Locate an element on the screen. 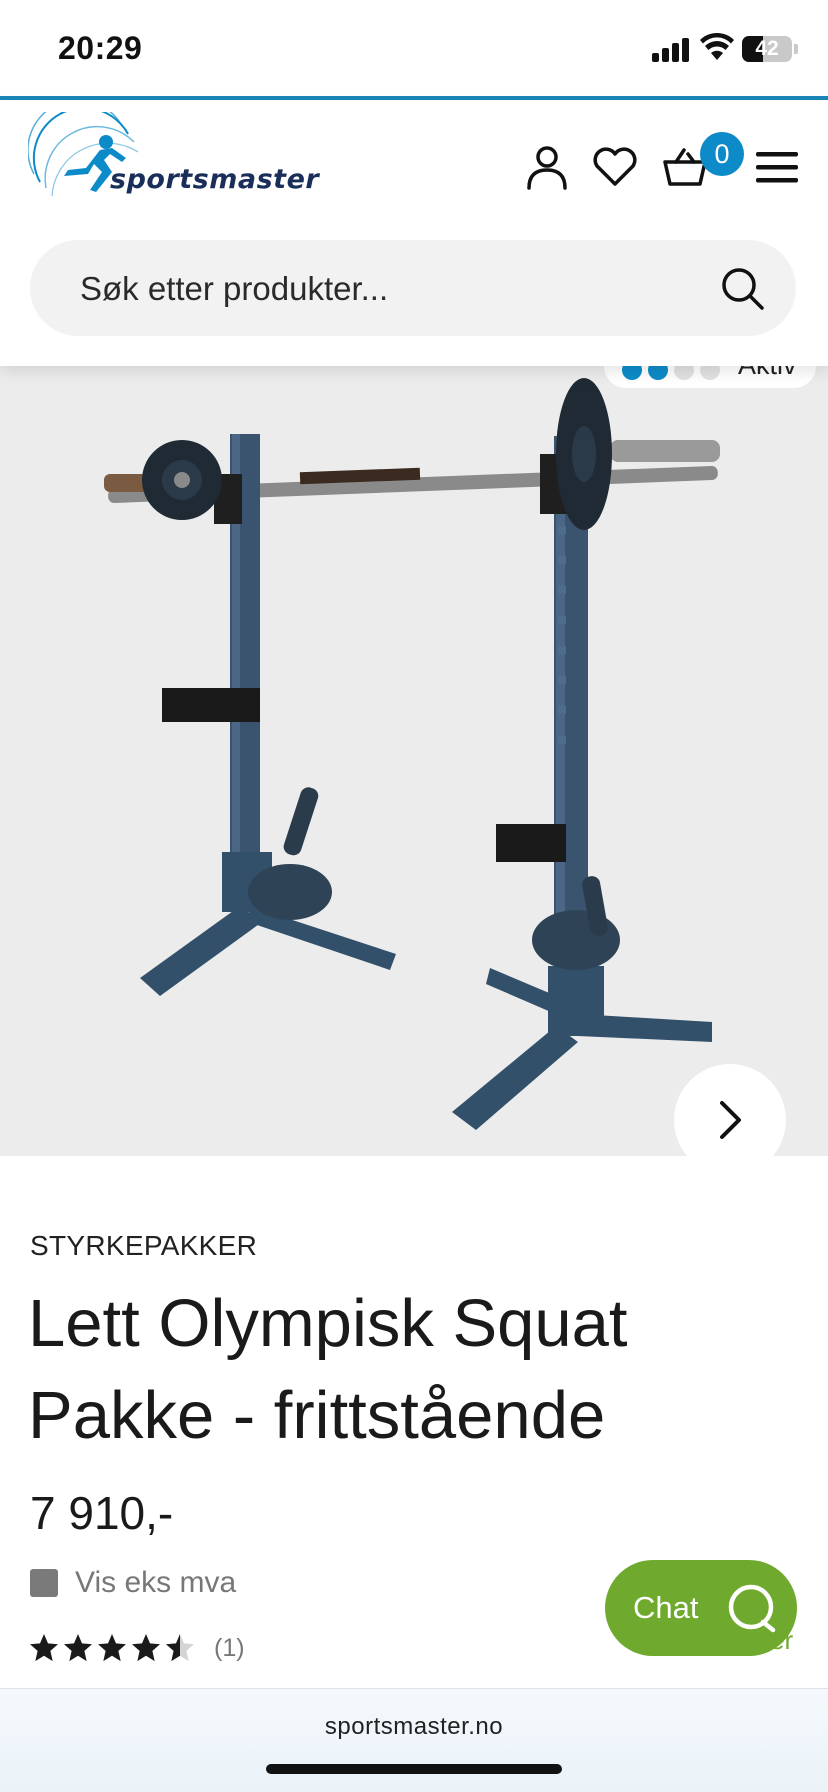  product-rating: (1) is located at coordinates (136, 1648).